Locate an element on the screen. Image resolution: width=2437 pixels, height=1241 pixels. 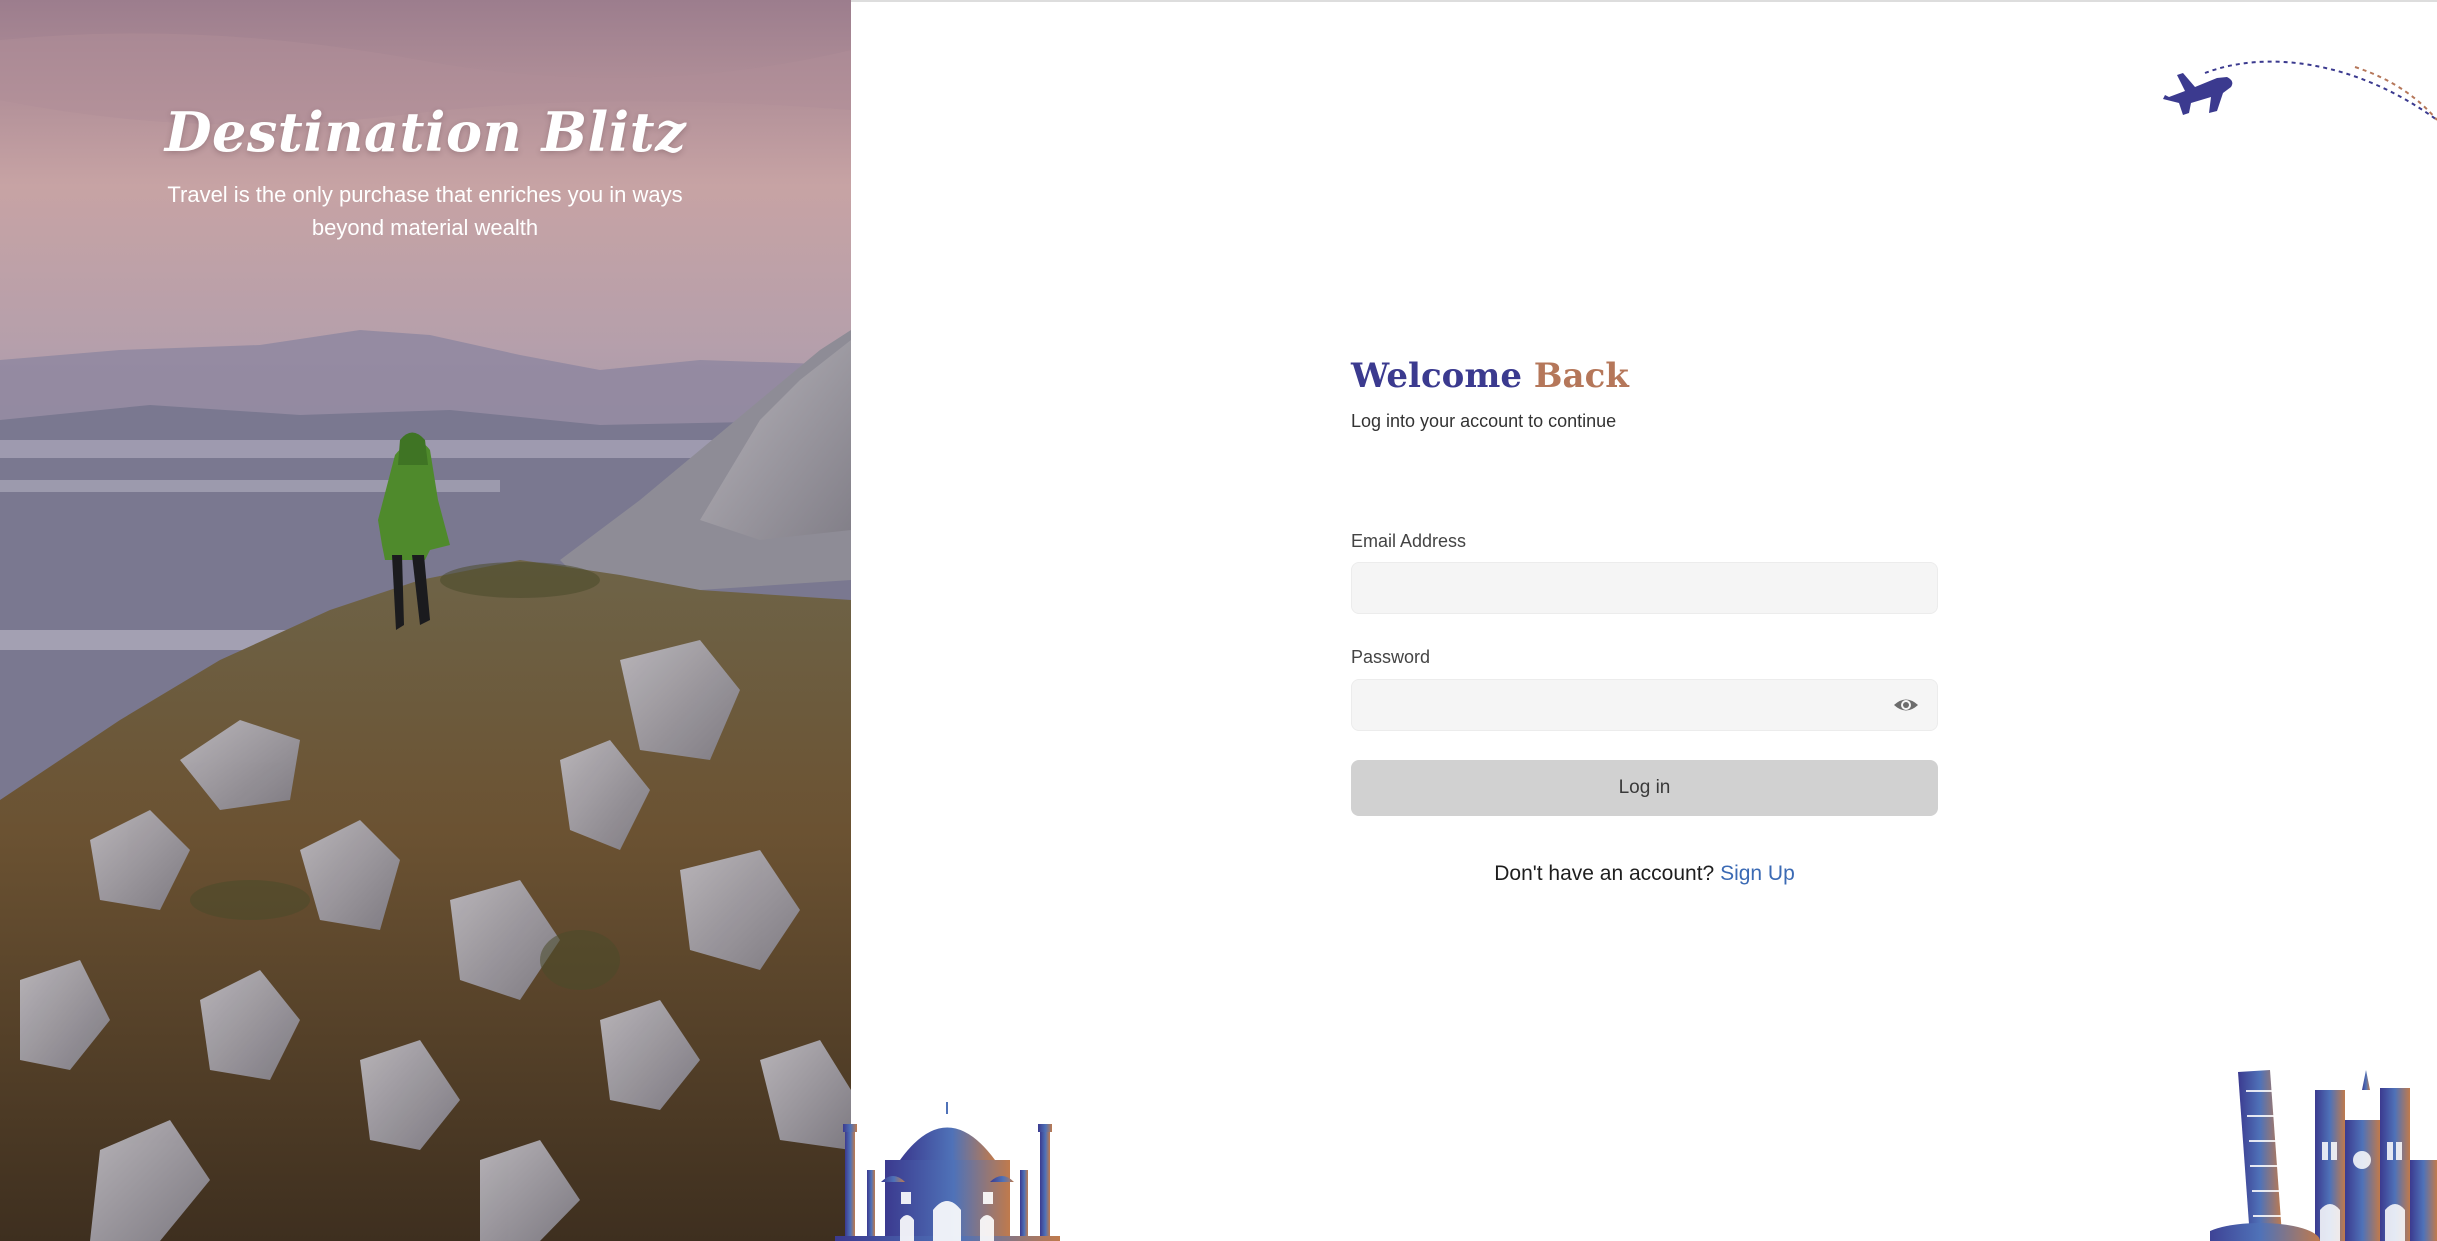
taj-mahal-illustration is located at coordinates (947, 1171).